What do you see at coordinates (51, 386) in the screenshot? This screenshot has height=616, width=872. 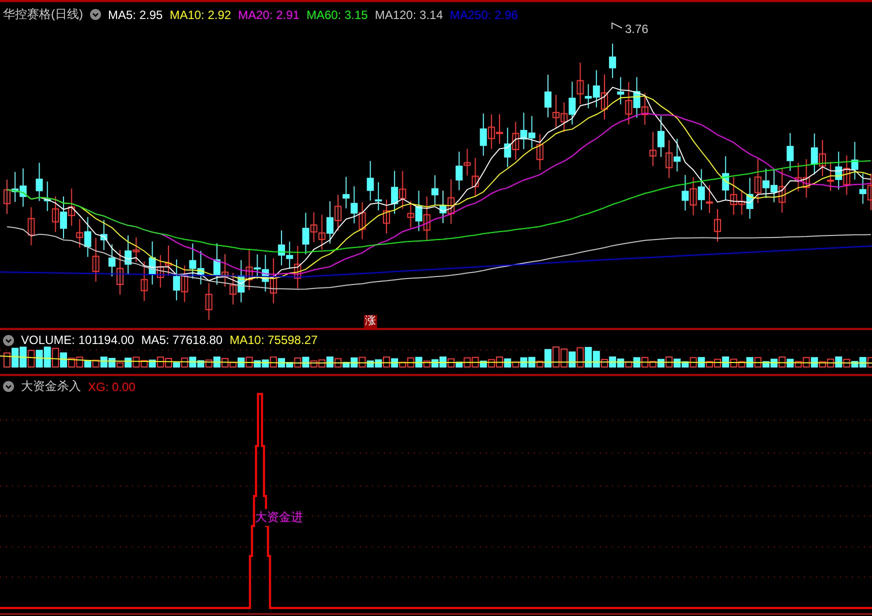 I see `indicator-title: 大资金杀入` at bounding box center [51, 386].